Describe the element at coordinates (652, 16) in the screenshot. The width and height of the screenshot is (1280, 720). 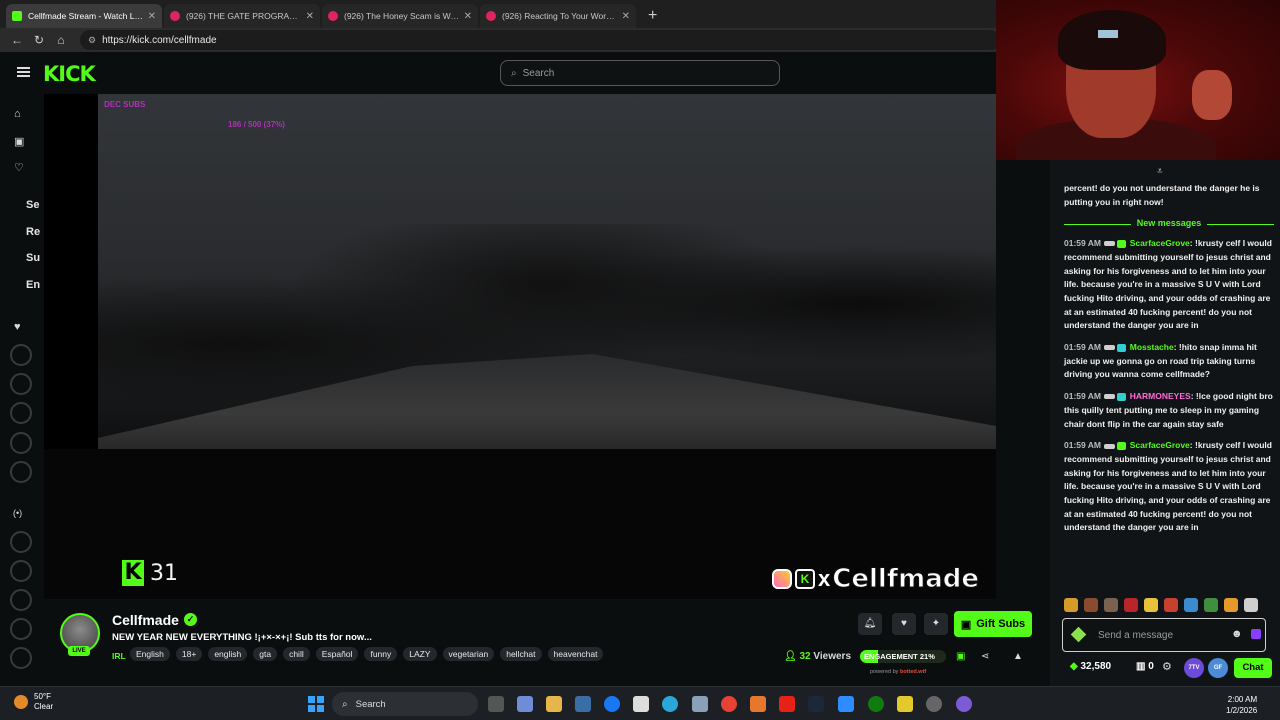
I see `new-tab-button: +` at that location.